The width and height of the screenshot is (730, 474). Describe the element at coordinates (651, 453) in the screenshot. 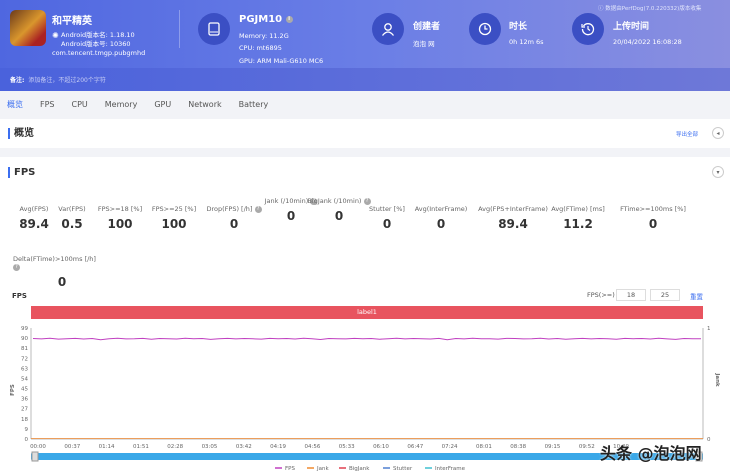

I see `watermark: 头条 @泡泡网` at that location.